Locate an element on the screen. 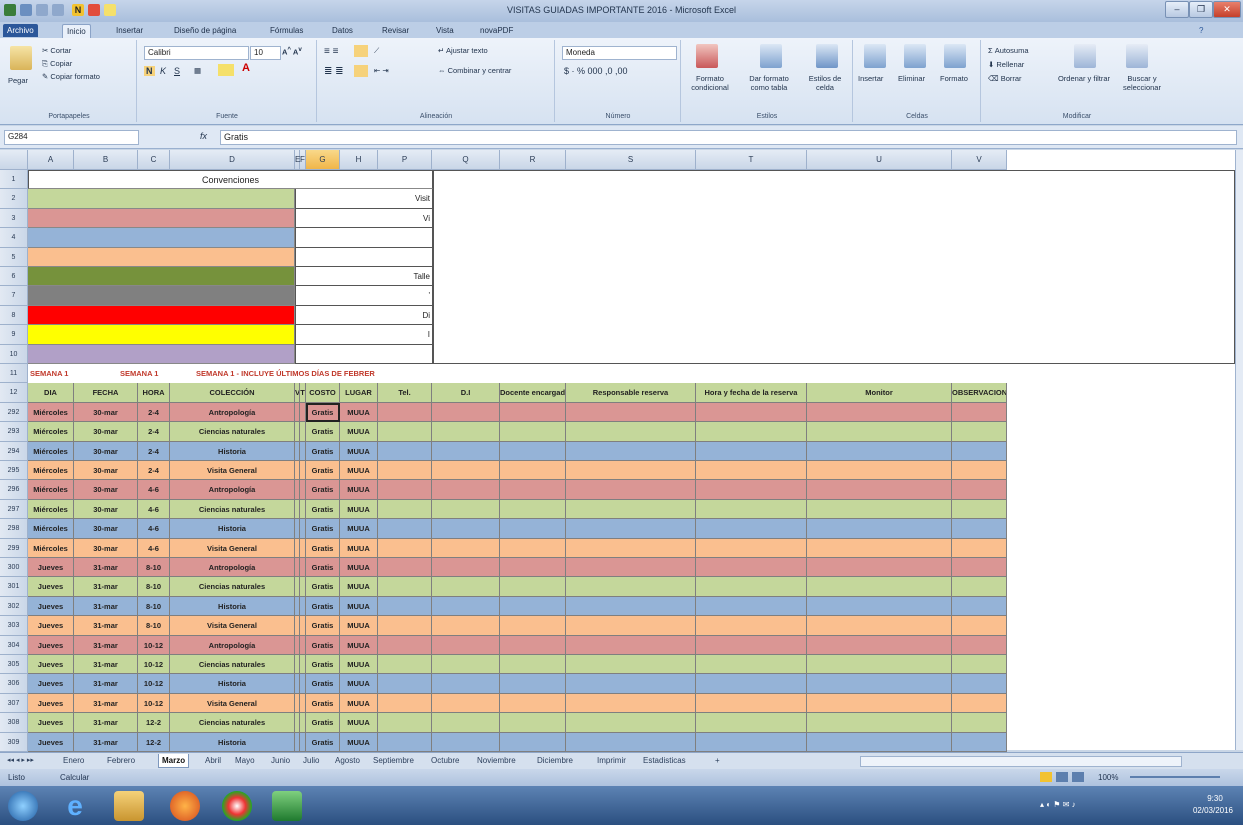 This screenshot has height=825, width=1243. table-header-cell: OBSERVACIONES is located at coordinates (979, 393).